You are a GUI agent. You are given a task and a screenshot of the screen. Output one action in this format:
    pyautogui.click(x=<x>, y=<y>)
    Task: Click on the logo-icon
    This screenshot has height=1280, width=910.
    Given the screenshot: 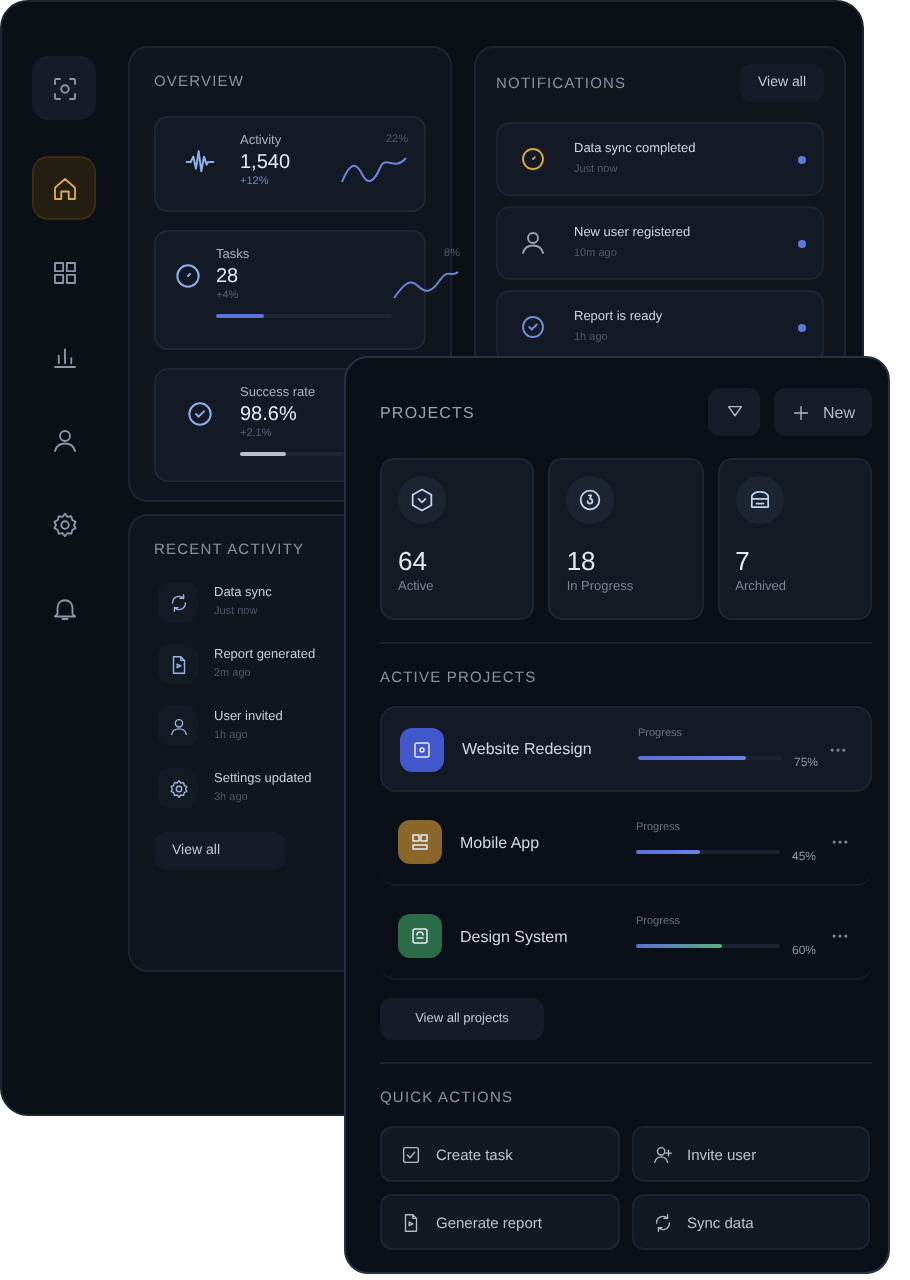 What is the action you would take?
    pyautogui.click(x=64, y=88)
    